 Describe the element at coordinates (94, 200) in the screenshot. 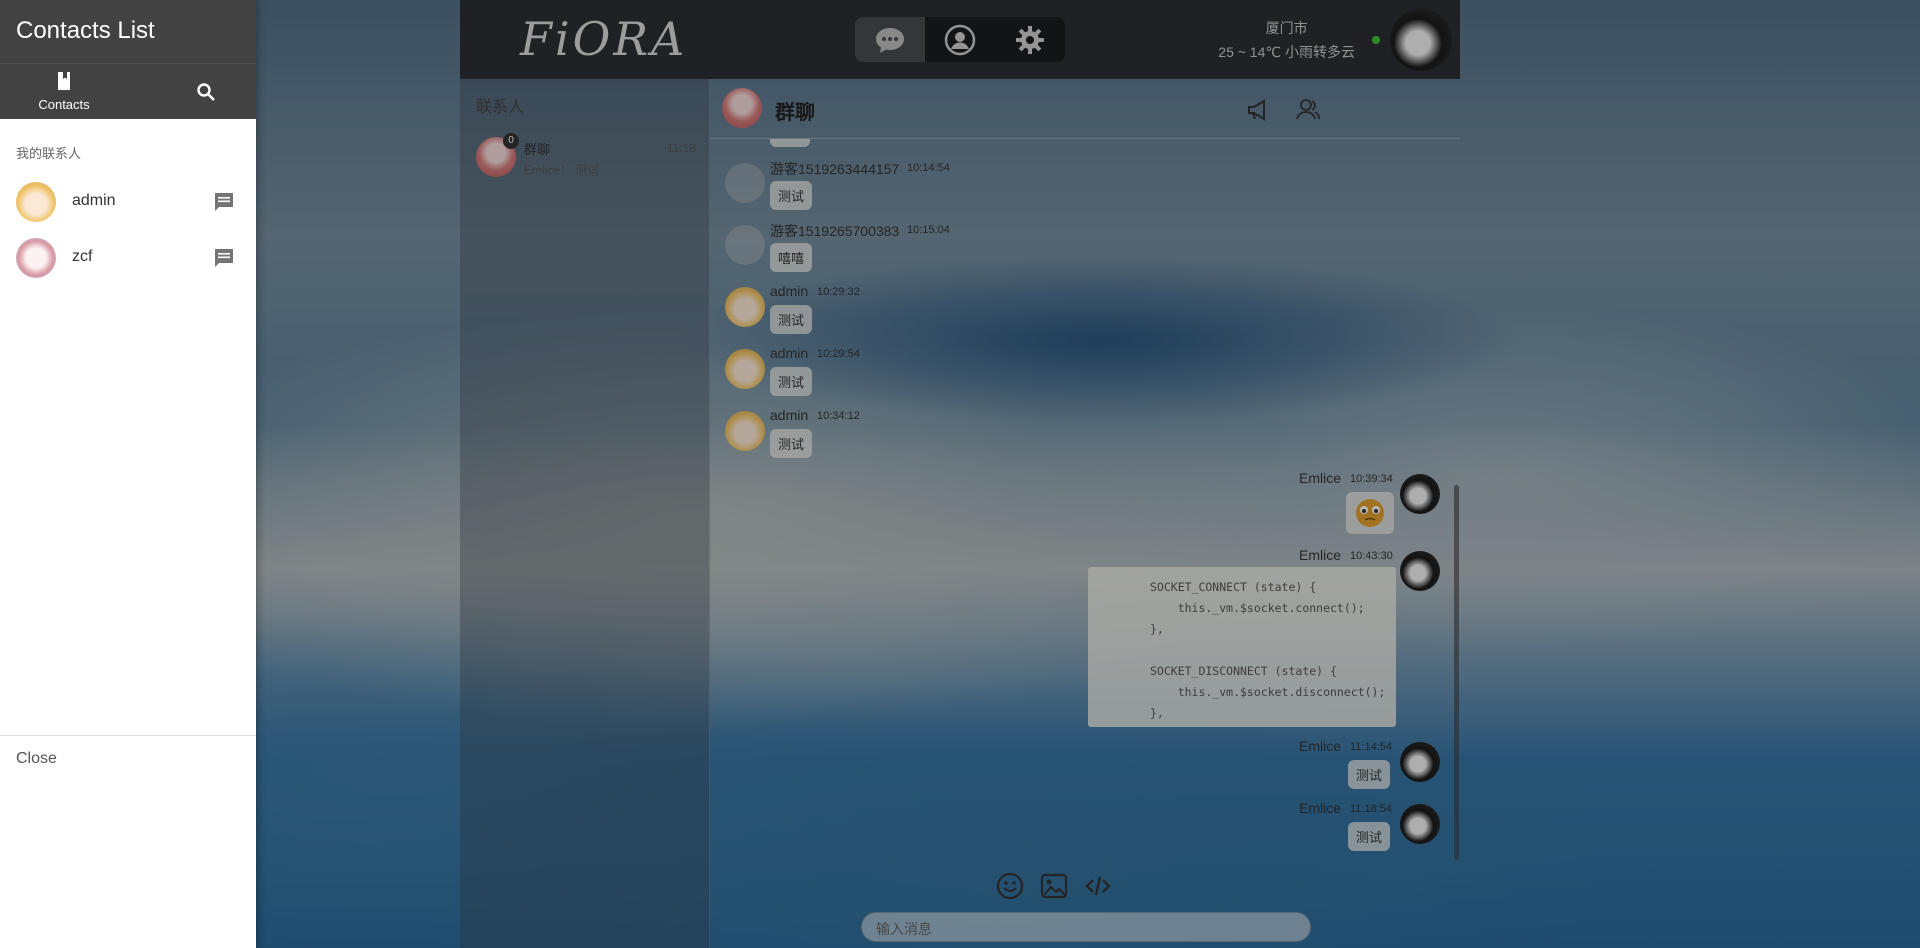

I see `contact-name: admin` at that location.